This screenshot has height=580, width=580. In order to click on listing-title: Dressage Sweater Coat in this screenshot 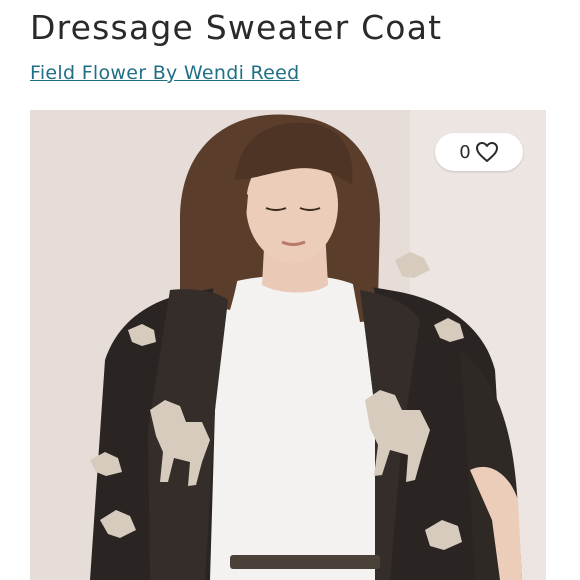, I will do `click(236, 27)`.